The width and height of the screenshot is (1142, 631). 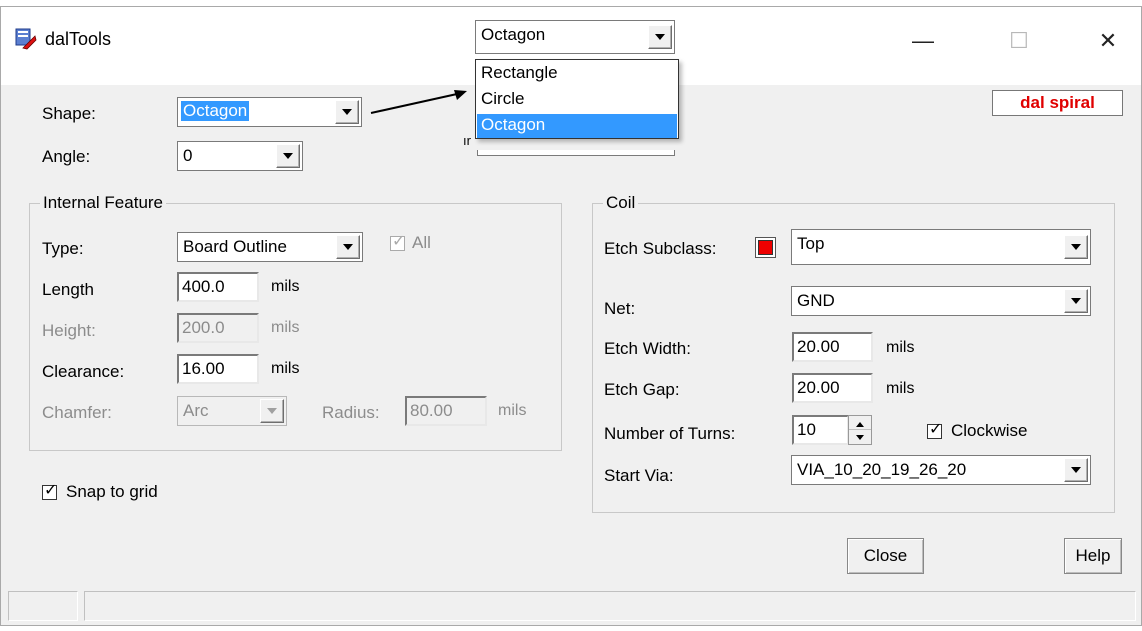 I want to click on start-via-label: Start Via:, so click(x=639, y=475).